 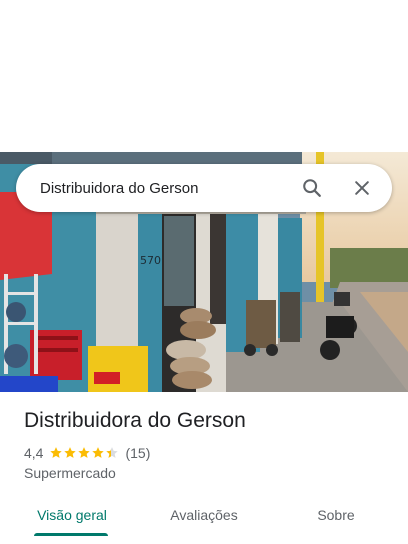 I want to click on search-button, so click(x=312, y=188).